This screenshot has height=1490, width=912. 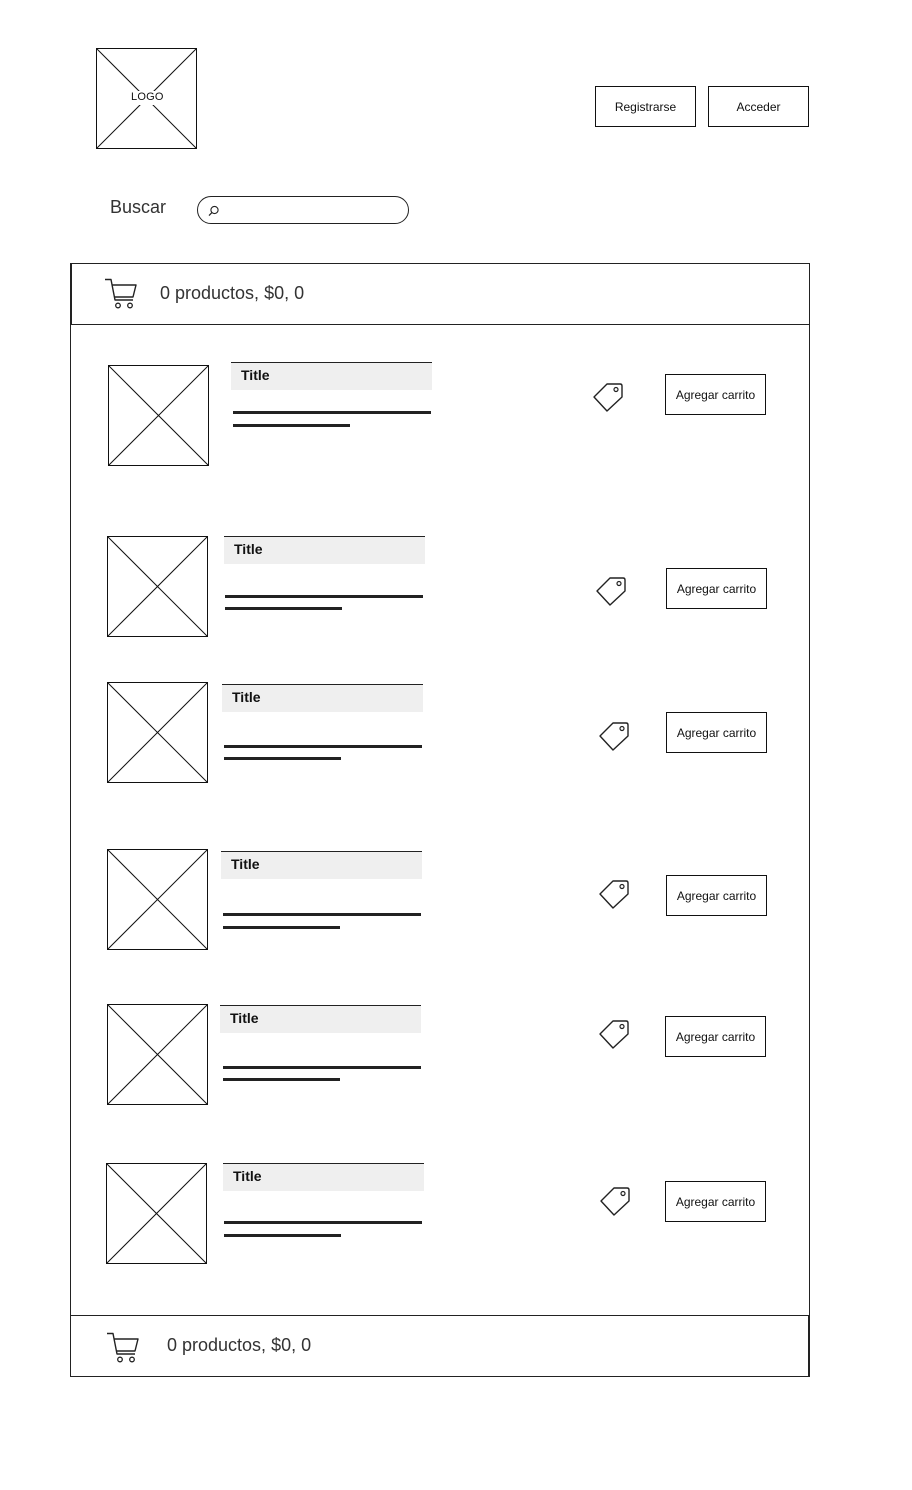 What do you see at coordinates (314, 210) in the screenshot?
I see `search-input` at bounding box center [314, 210].